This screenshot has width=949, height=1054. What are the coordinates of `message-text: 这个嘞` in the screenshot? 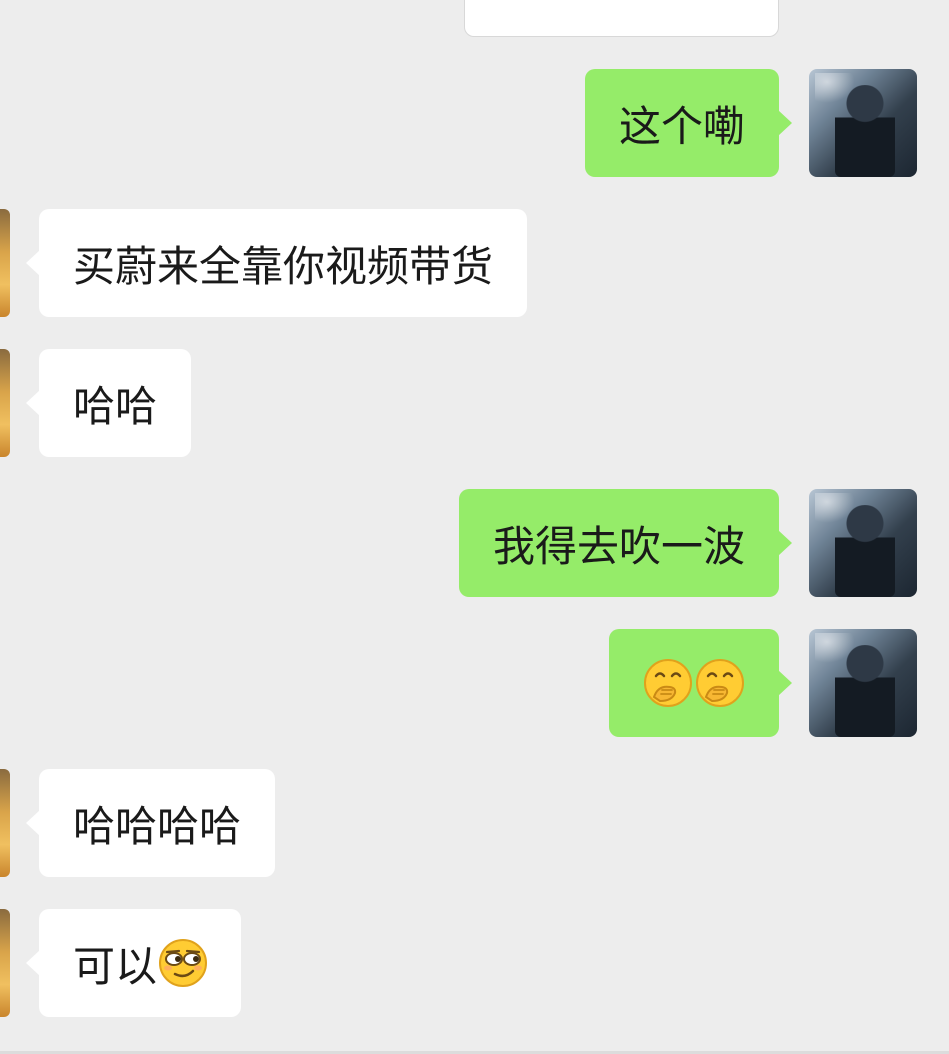 It's located at (681, 126).